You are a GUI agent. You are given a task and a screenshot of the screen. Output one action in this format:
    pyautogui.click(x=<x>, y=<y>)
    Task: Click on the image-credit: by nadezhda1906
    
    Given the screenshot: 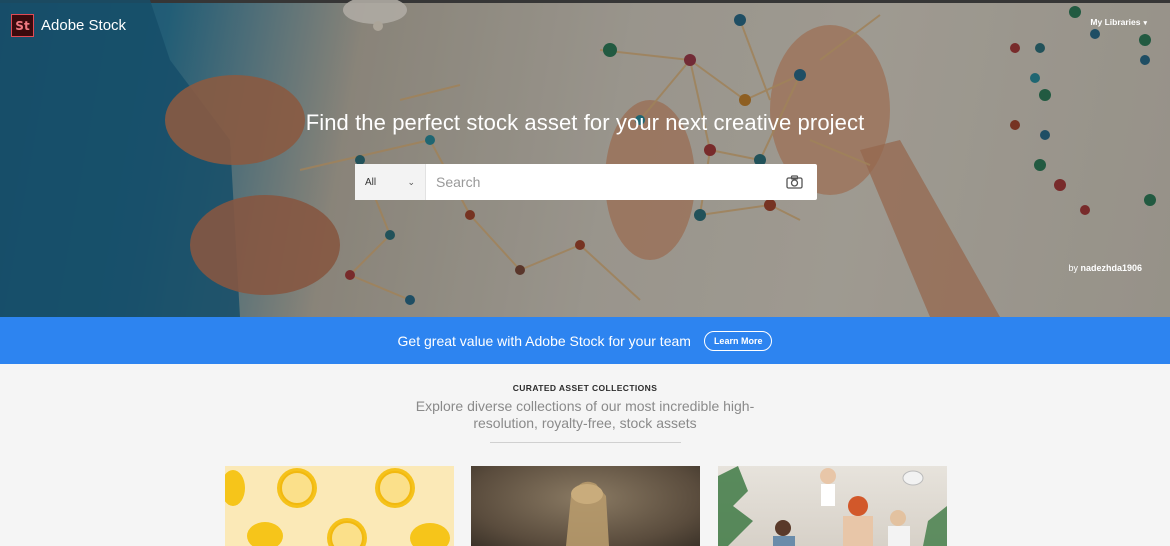 What is the action you would take?
    pyautogui.click(x=1105, y=268)
    